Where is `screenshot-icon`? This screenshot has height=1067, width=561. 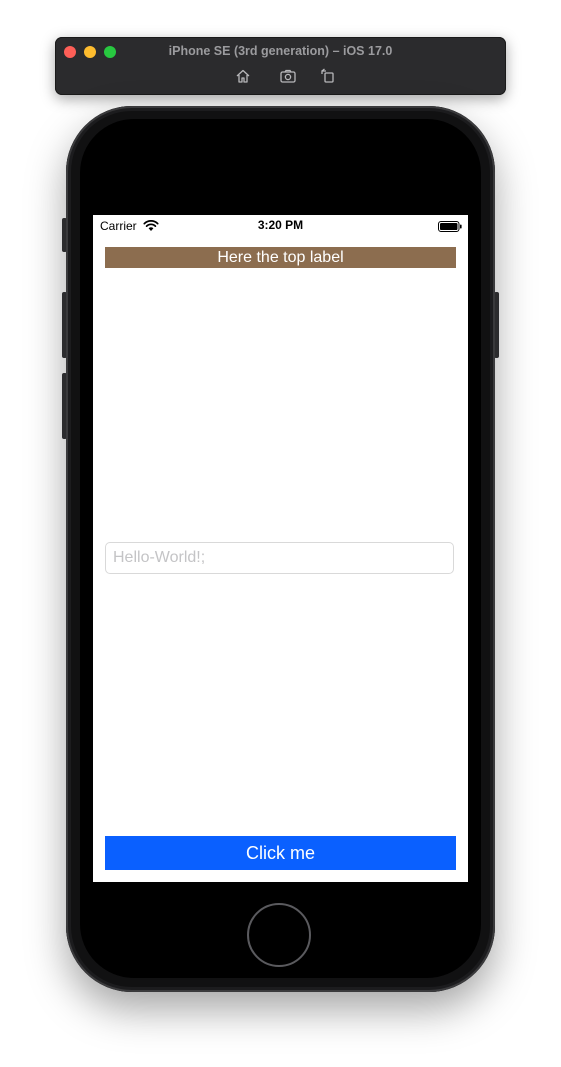 screenshot-icon is located at coordinates (288, 76).